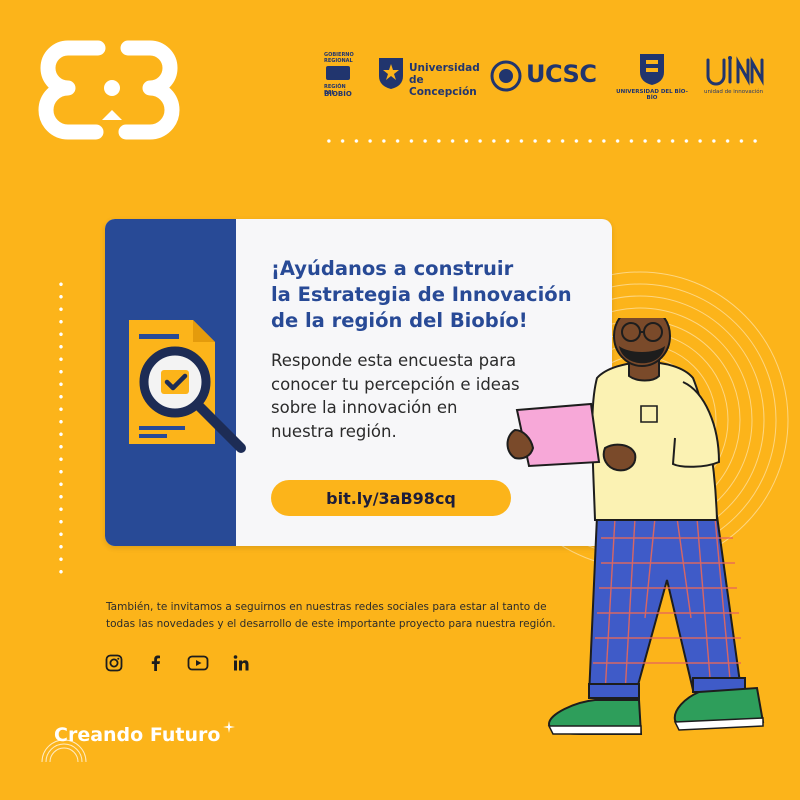 The height and width of the screenshot is (800, 800). Describe the element at coordinates (241, 663) in the screenshot. I see `linkedin-icon` at that location.